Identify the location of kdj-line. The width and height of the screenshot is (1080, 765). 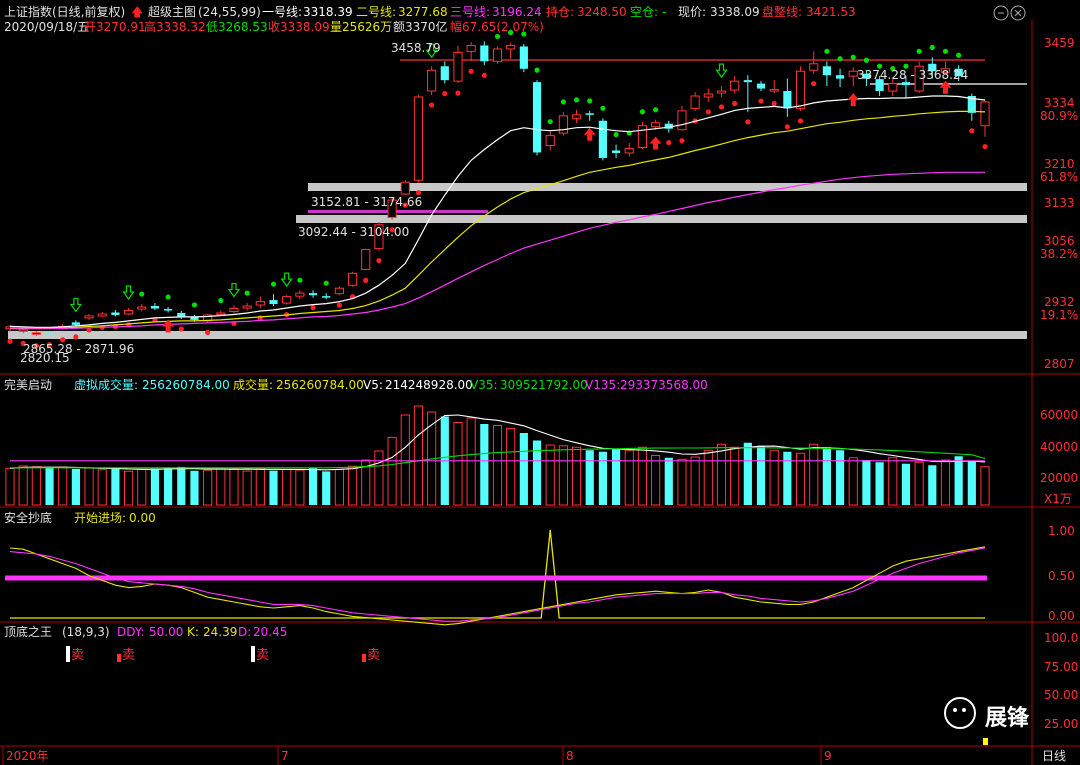
(497, 586).